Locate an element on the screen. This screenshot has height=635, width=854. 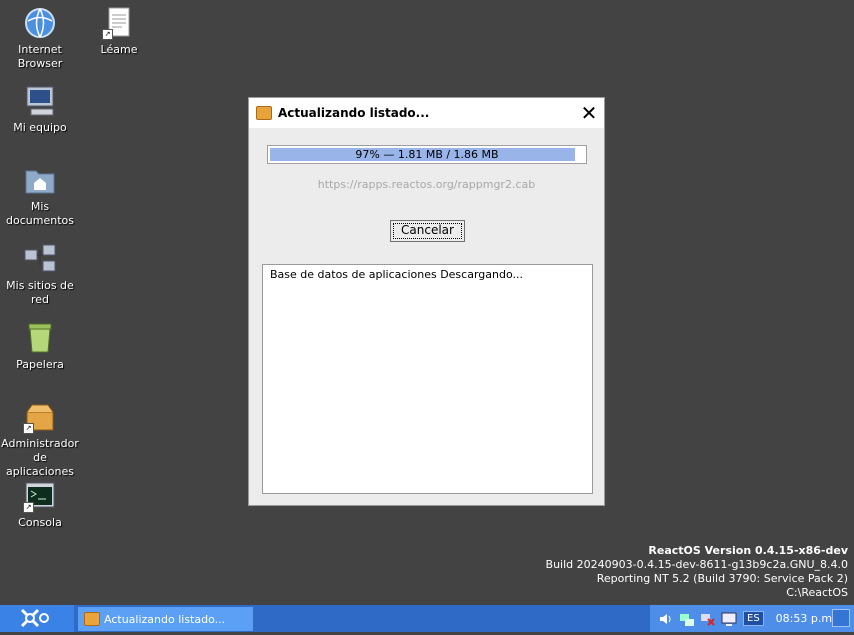
desktop-icon-label: Mis sitios de red is located at coordinates (40, 292).